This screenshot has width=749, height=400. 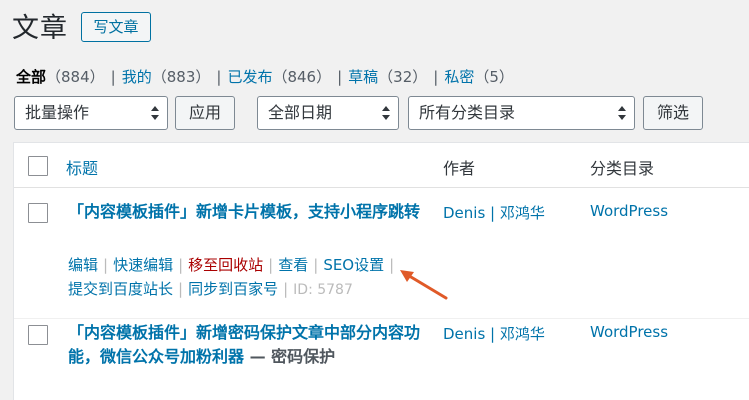 What do you see at coordinates (120, 289) in the screenshot?
I see `submit-baidu-link: 提交到百度站长` at bounding box center [120, 289].